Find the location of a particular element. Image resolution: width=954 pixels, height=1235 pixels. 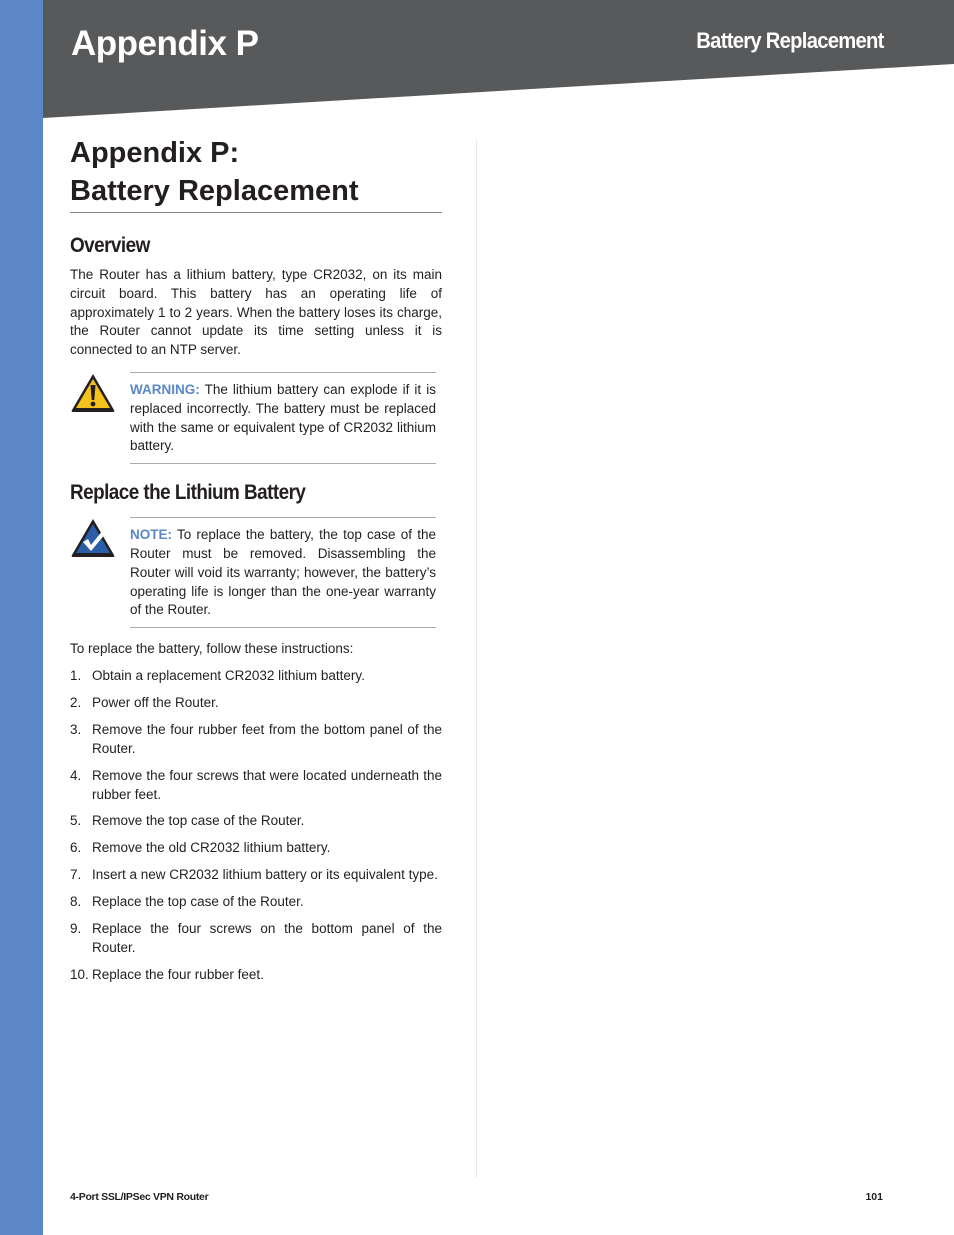

step-number: 9. is located at coordinates (76, 929).